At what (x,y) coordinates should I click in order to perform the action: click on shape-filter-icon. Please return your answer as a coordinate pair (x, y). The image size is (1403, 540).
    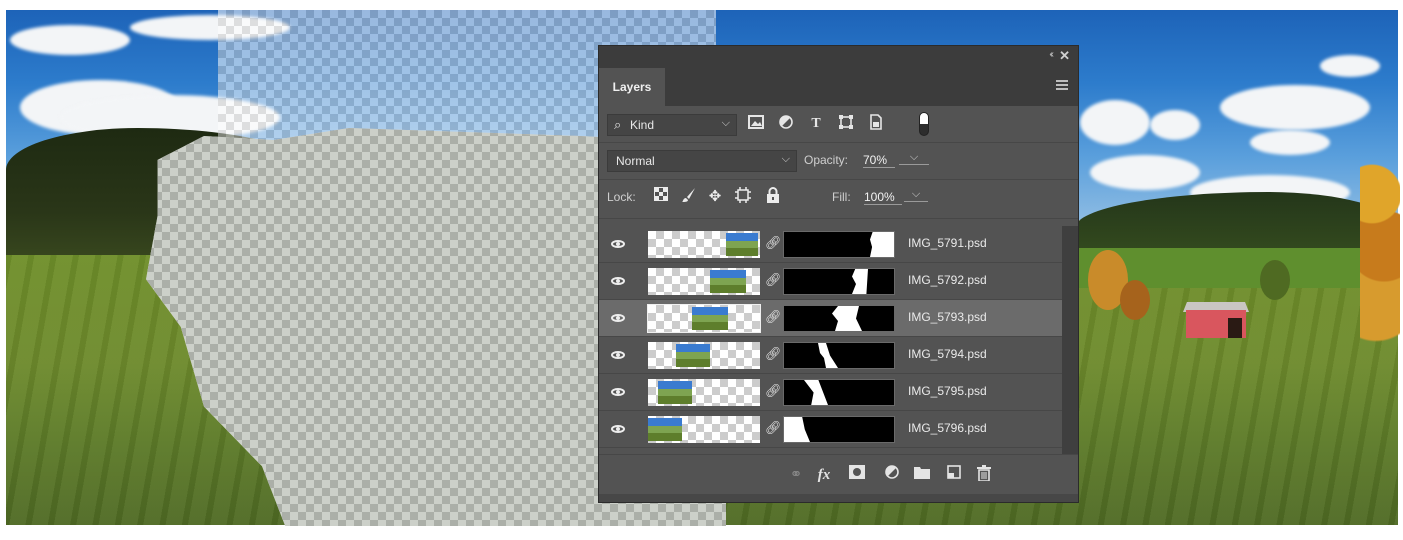
    Looking at the image, I should click on (846, 124).